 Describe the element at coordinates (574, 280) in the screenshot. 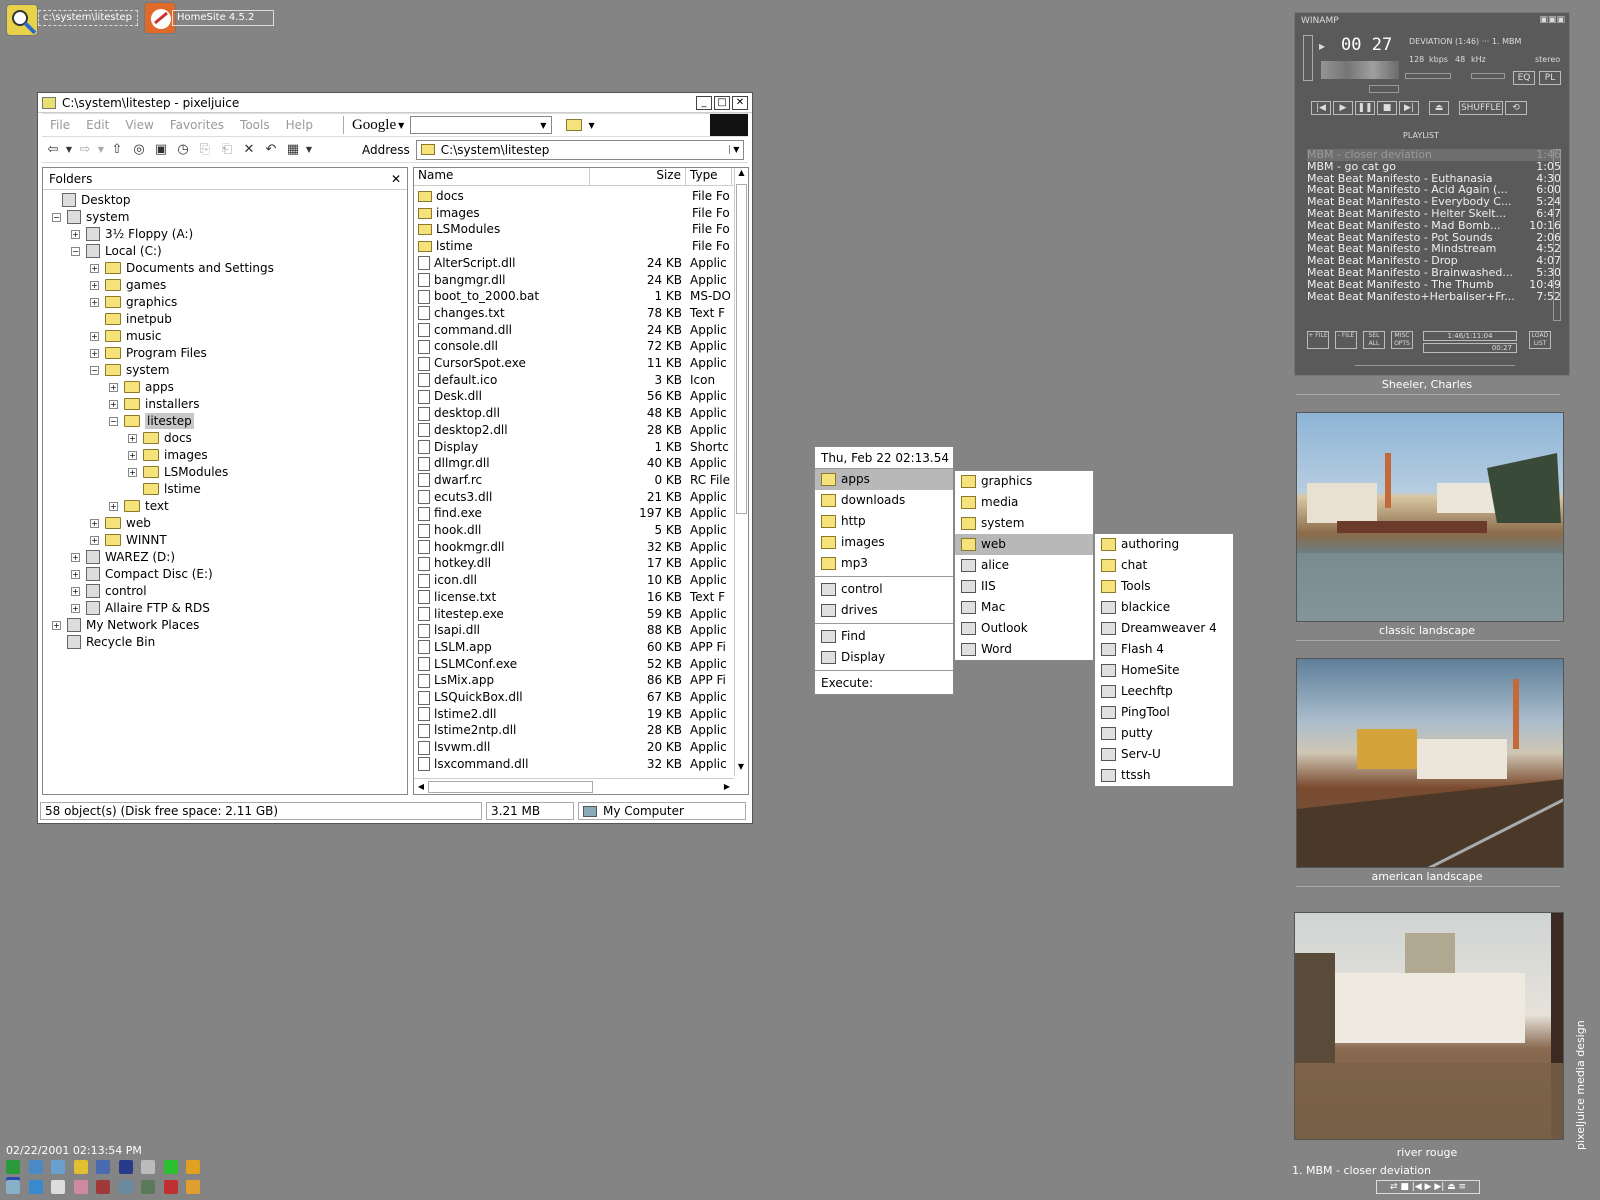

I see `file-row: bangmgr.dll 24 KB Applic` at that location.